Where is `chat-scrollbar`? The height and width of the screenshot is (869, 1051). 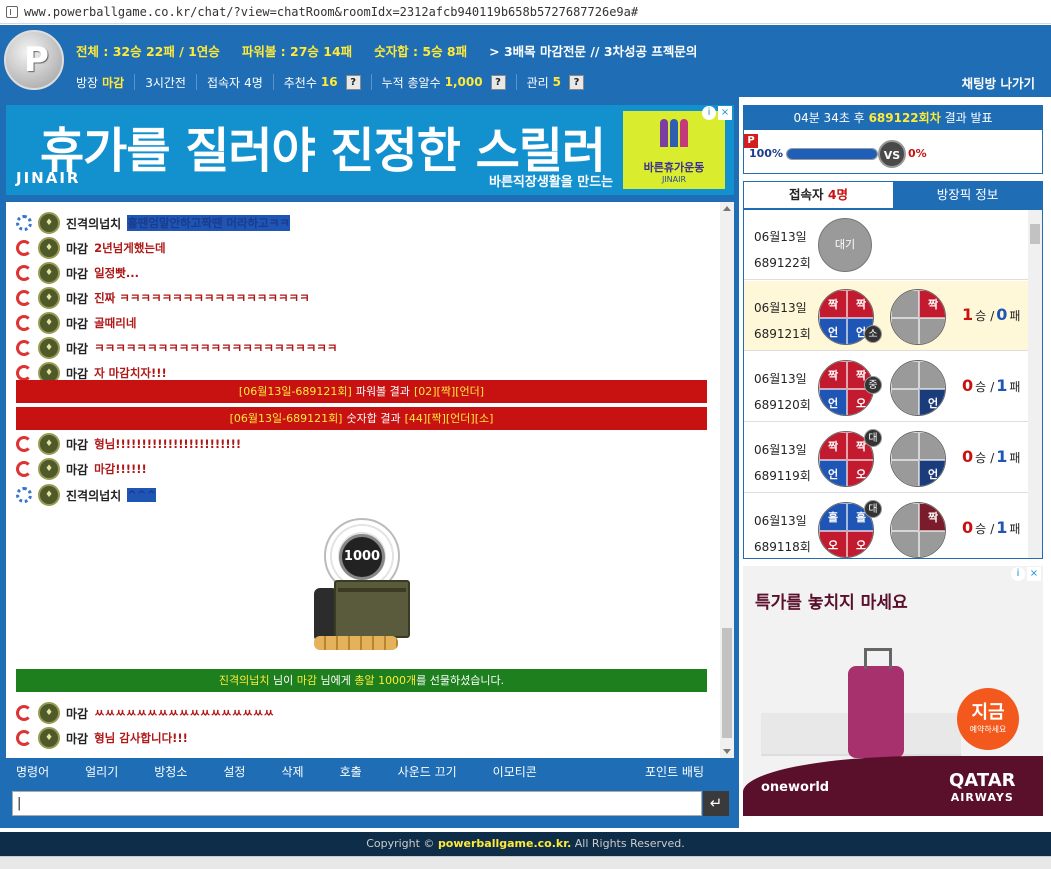 chat-scrollbar is located at coordinates (727, 480).